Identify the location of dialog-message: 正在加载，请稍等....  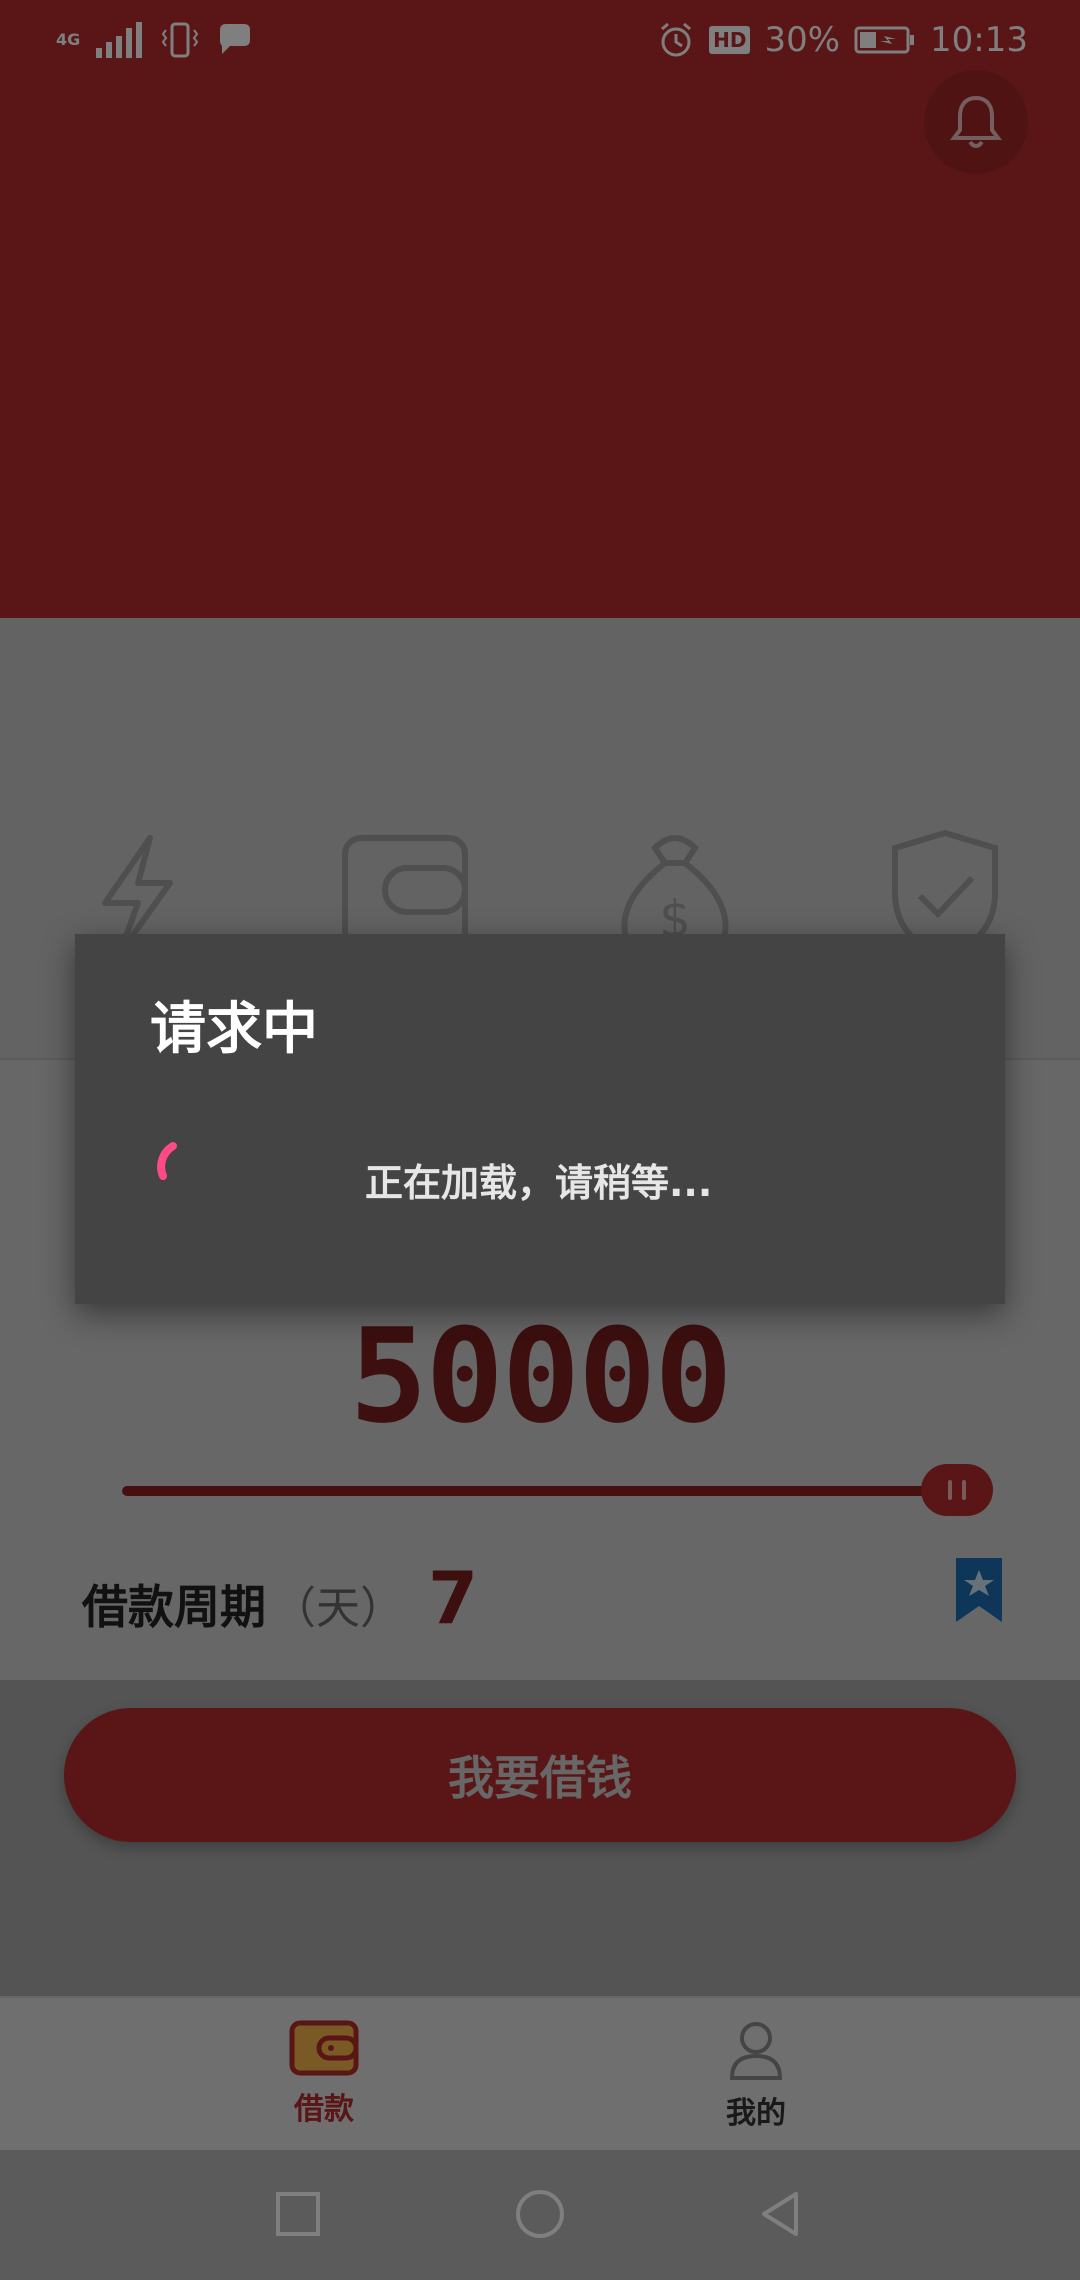
(539, 1183).